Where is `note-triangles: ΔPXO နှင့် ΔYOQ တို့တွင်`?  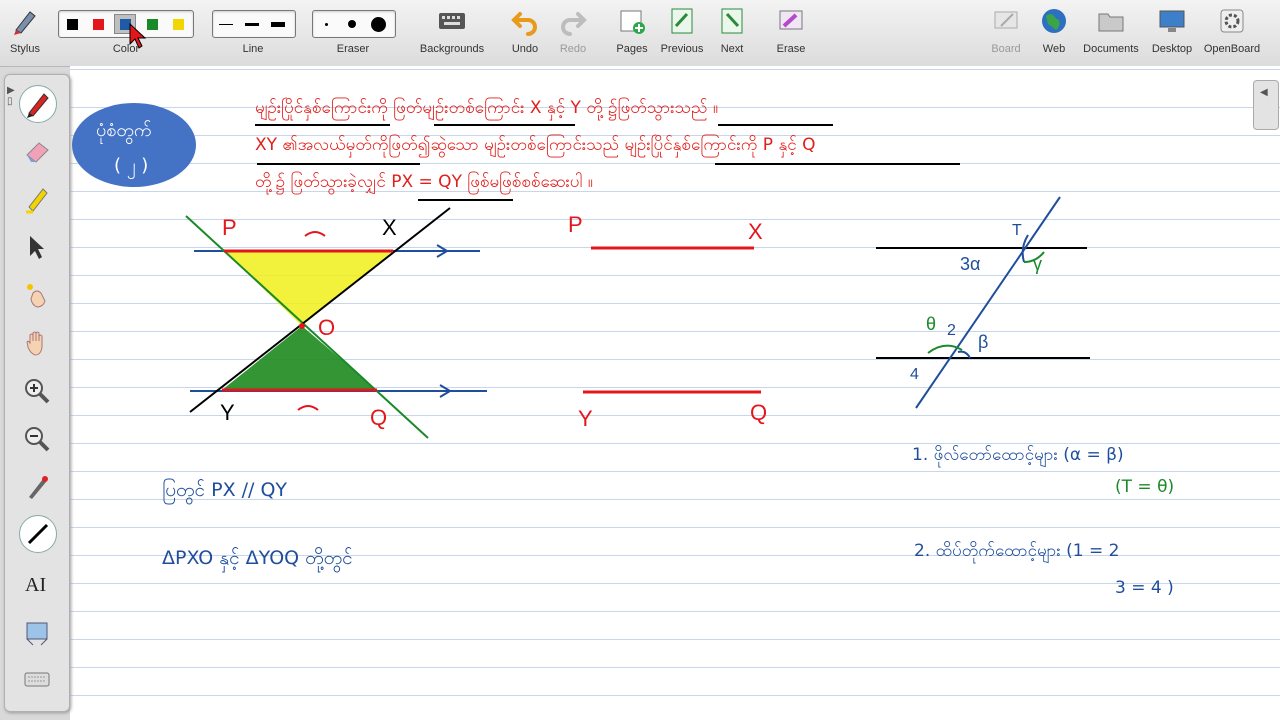
note-triangles: ΔPXO နှင့် ΔYOQ တို့တွင် is located at coordinates (257, 558).